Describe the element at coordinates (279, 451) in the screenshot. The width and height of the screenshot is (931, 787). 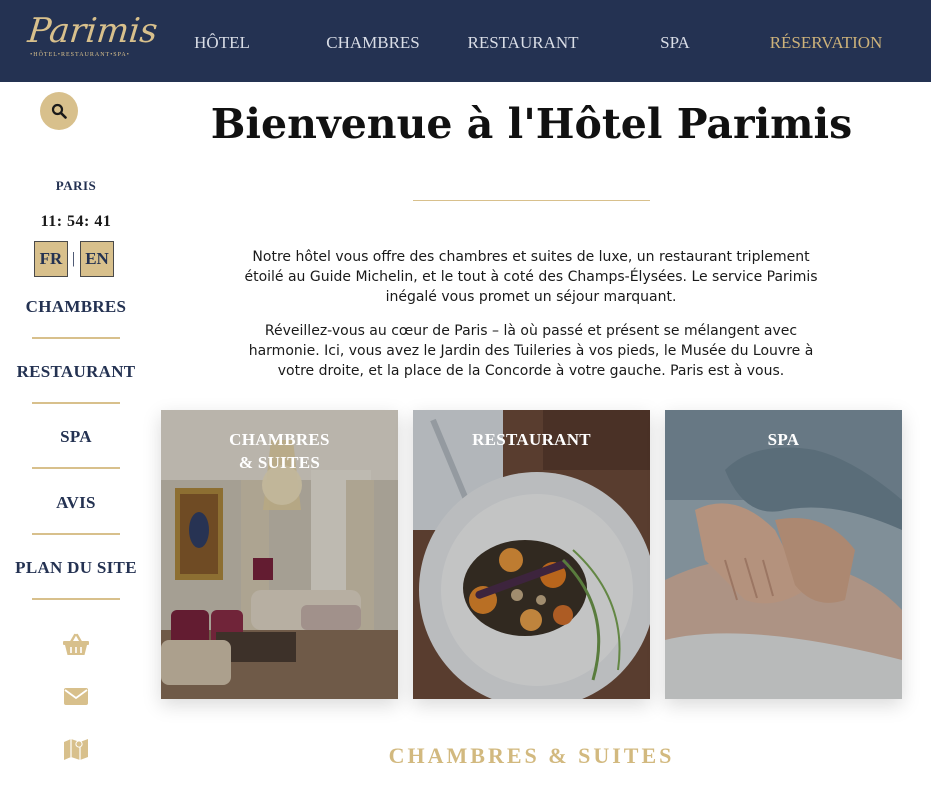
I see `card-label-chambres: CHAMBRES & SUITES` at that location.